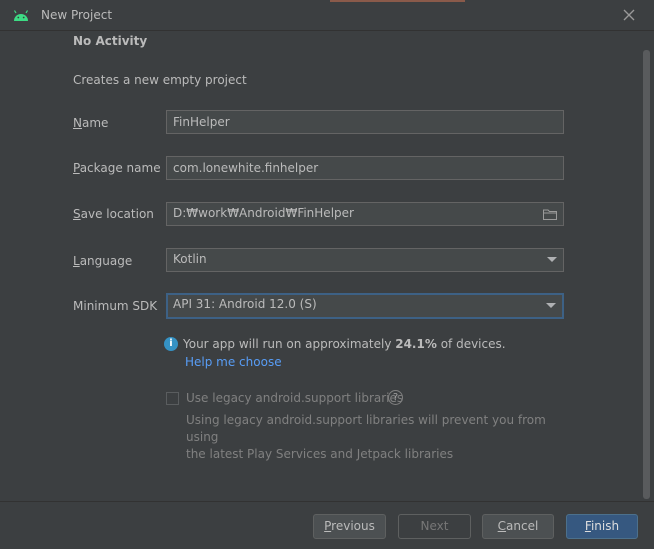 This screenshot has width=654, height=549. I want to click on scrollbar, so click(646, 274).